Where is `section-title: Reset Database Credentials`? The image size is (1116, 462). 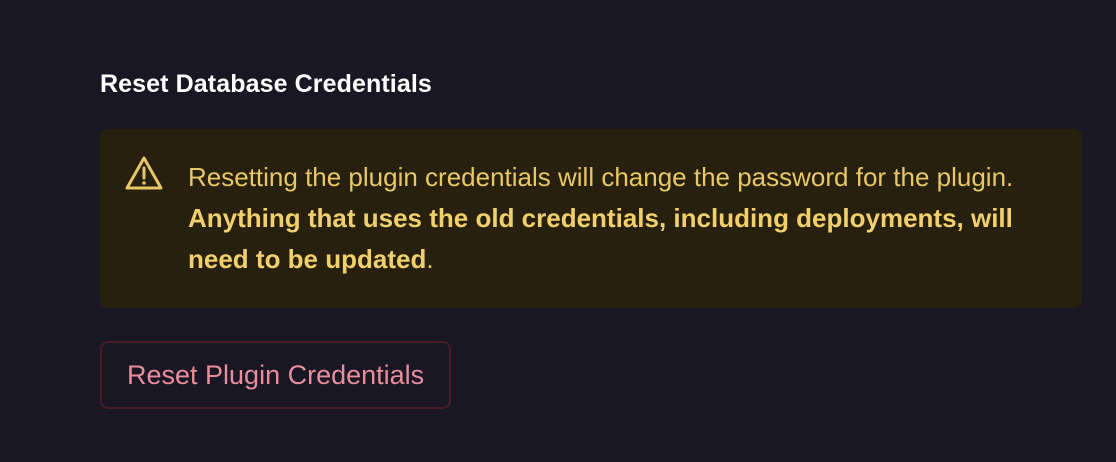
section-title: Reset Database Credentials is located at coordinates (266, 84).